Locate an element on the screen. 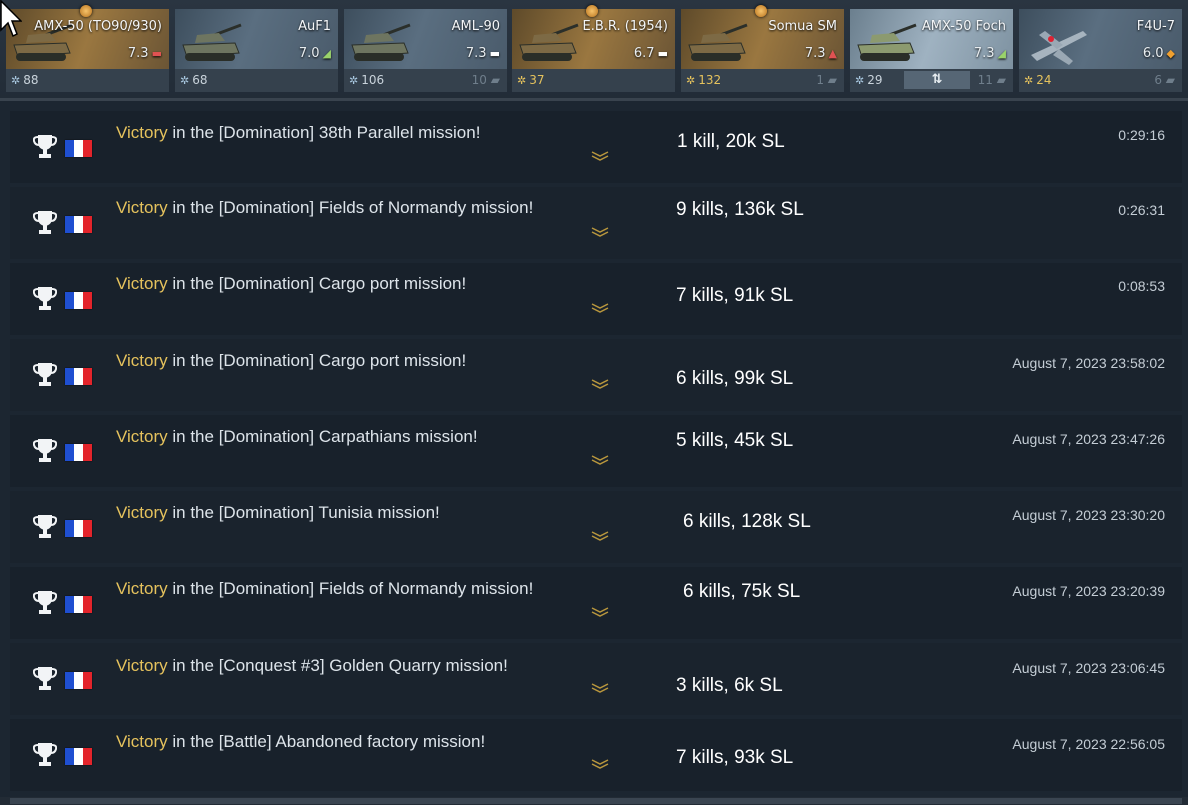  kills-and-silver-lions: 6 kills, 75k SL is located at coordinates (742, 591).